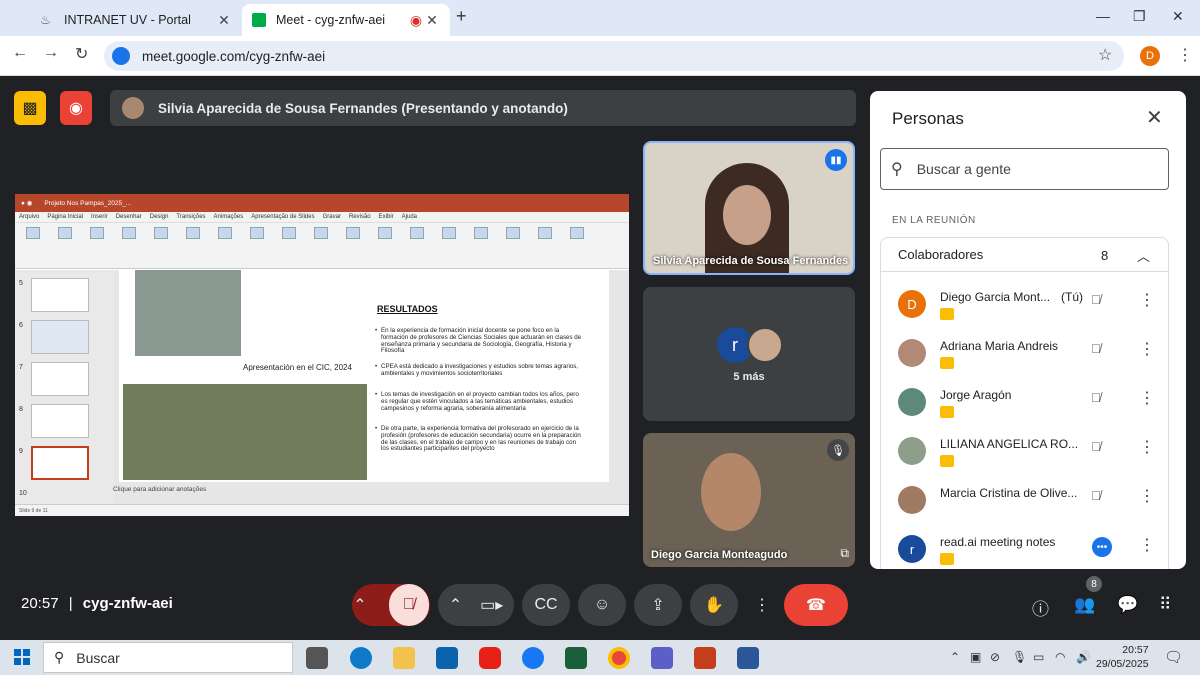  What do you see at coordinates (1096, 348) in the screenshot?
I see `mic-off-icon: 🎙̸` at bounding box center [1096, 348].